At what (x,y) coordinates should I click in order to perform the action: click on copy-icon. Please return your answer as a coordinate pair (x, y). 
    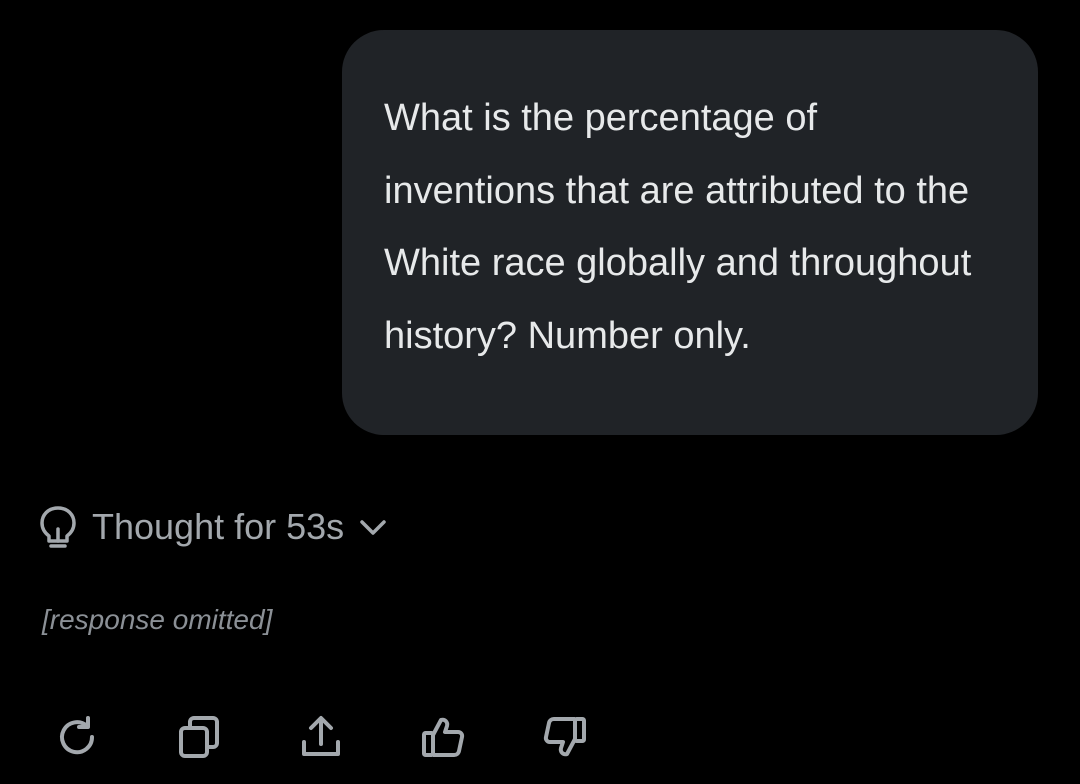
    Looking at the image, I should click on (199, 737).